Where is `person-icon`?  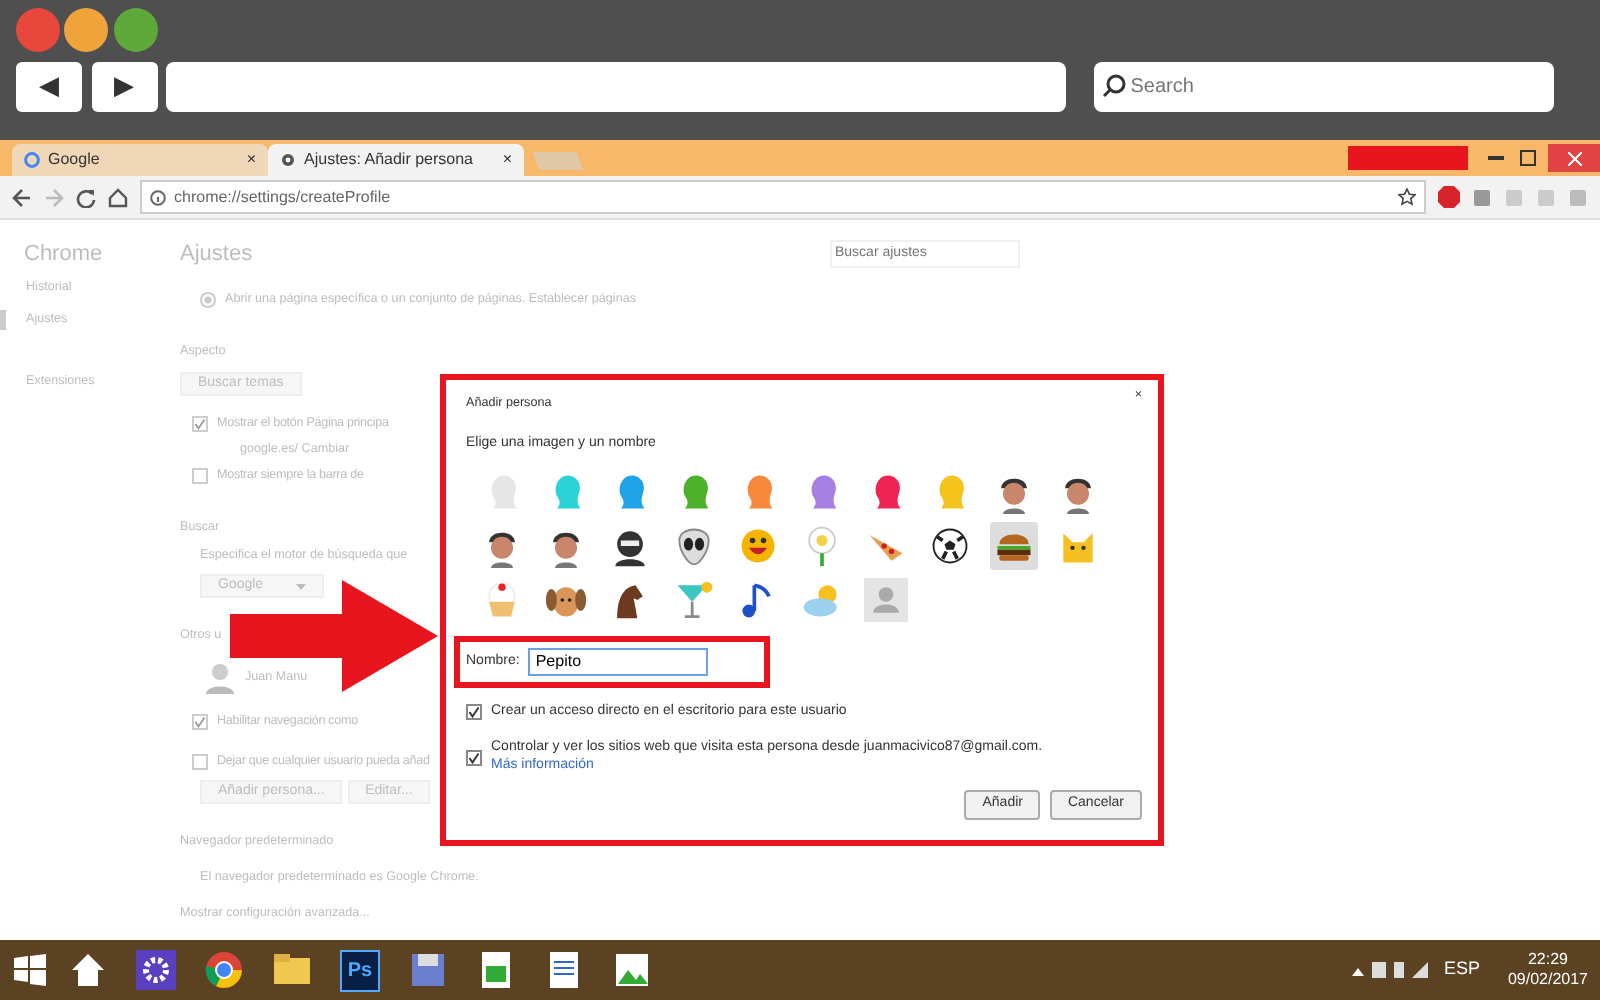 person-icon is located at coordinates (886, 599).